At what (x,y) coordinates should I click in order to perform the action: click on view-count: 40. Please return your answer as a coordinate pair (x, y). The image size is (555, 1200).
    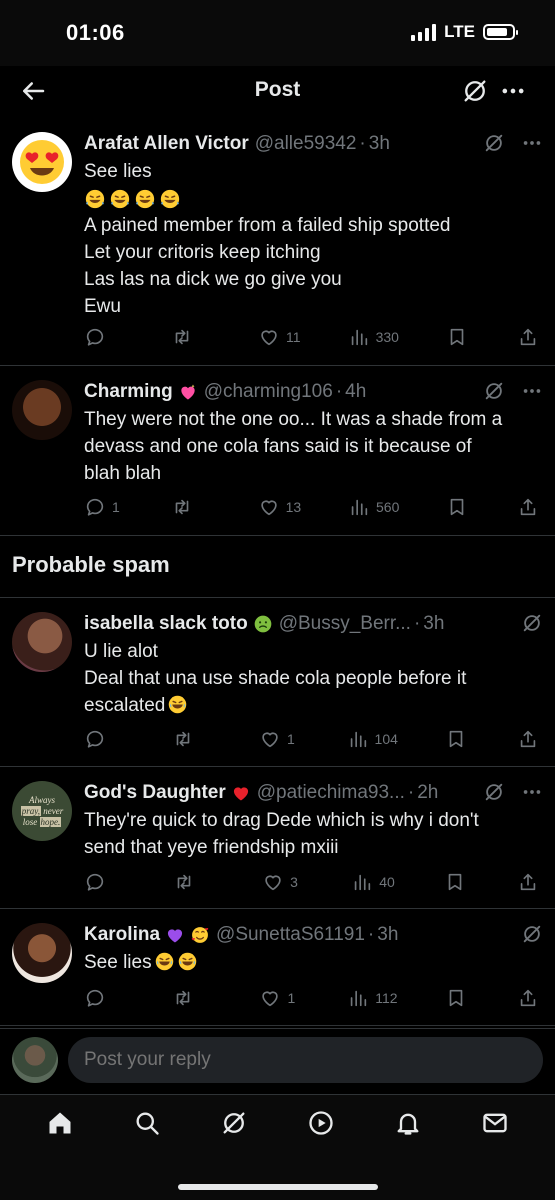
    Looking at the image, I should click on (387, 882).